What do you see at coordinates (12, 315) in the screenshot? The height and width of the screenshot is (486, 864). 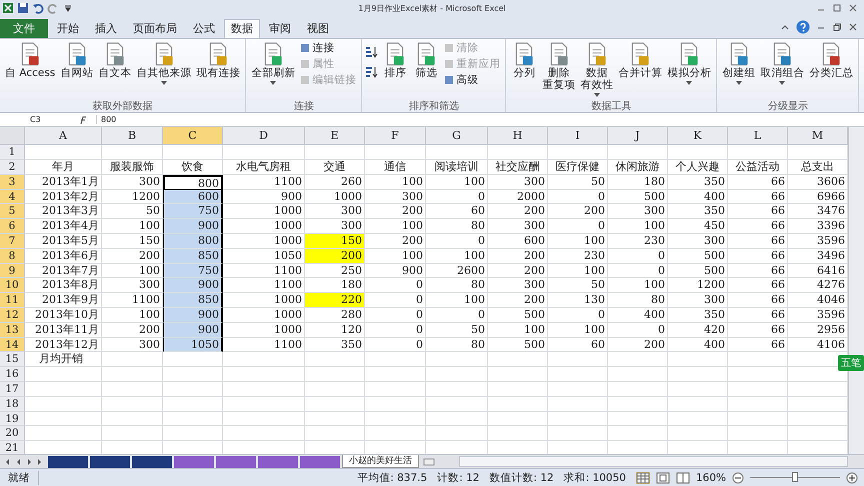 I see `row-header: 12` at bounding box center [12, 315].